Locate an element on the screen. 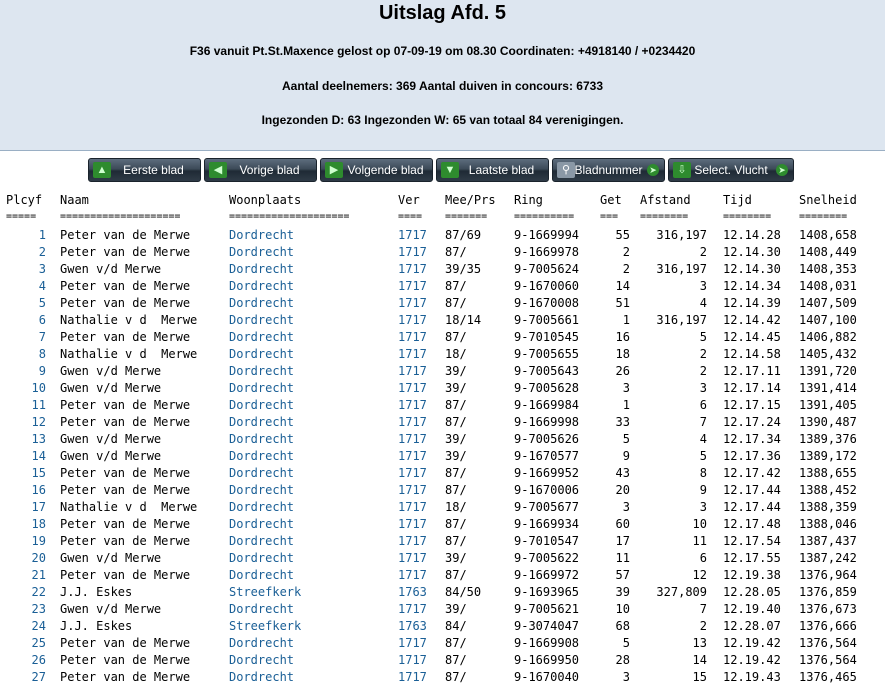 The height and width of the screenshot is (695, 885). cell-speed: 1407,509 is located at coordinates (828, 303).